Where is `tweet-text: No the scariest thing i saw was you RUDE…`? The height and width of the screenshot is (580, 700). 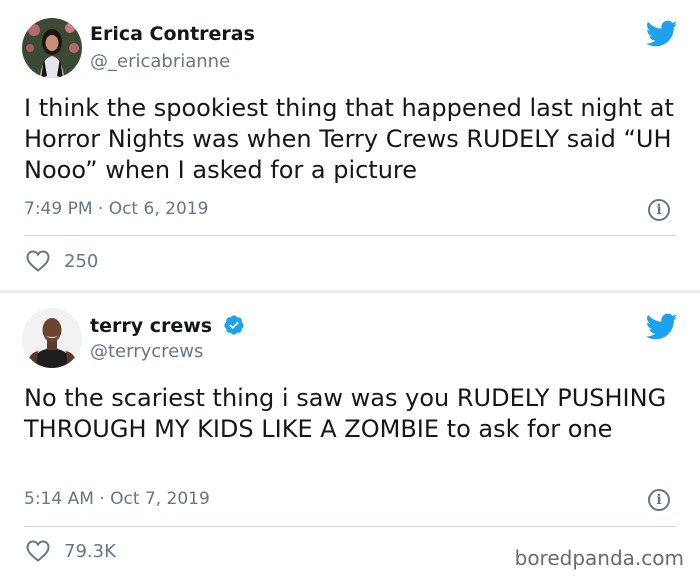
tweet-text: No the scariest thing i saw was you RUDE… is located at coordinates (345, 413).